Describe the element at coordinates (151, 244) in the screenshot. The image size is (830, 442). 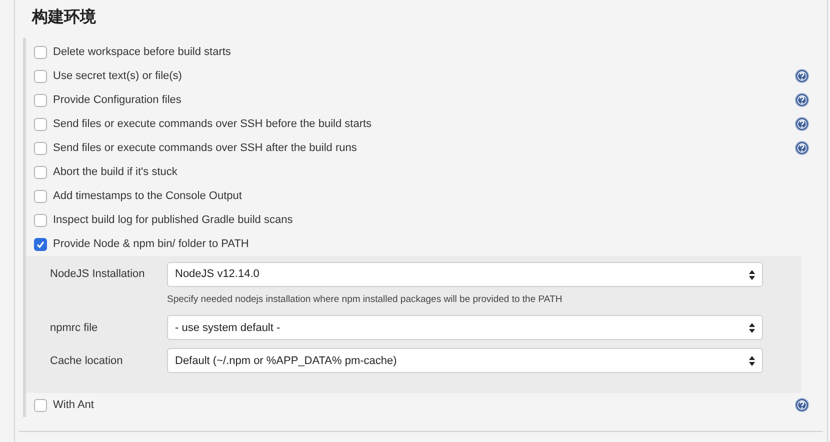
I see `option-label: Provide Node & npm bin/ folder to PATH` at that location.